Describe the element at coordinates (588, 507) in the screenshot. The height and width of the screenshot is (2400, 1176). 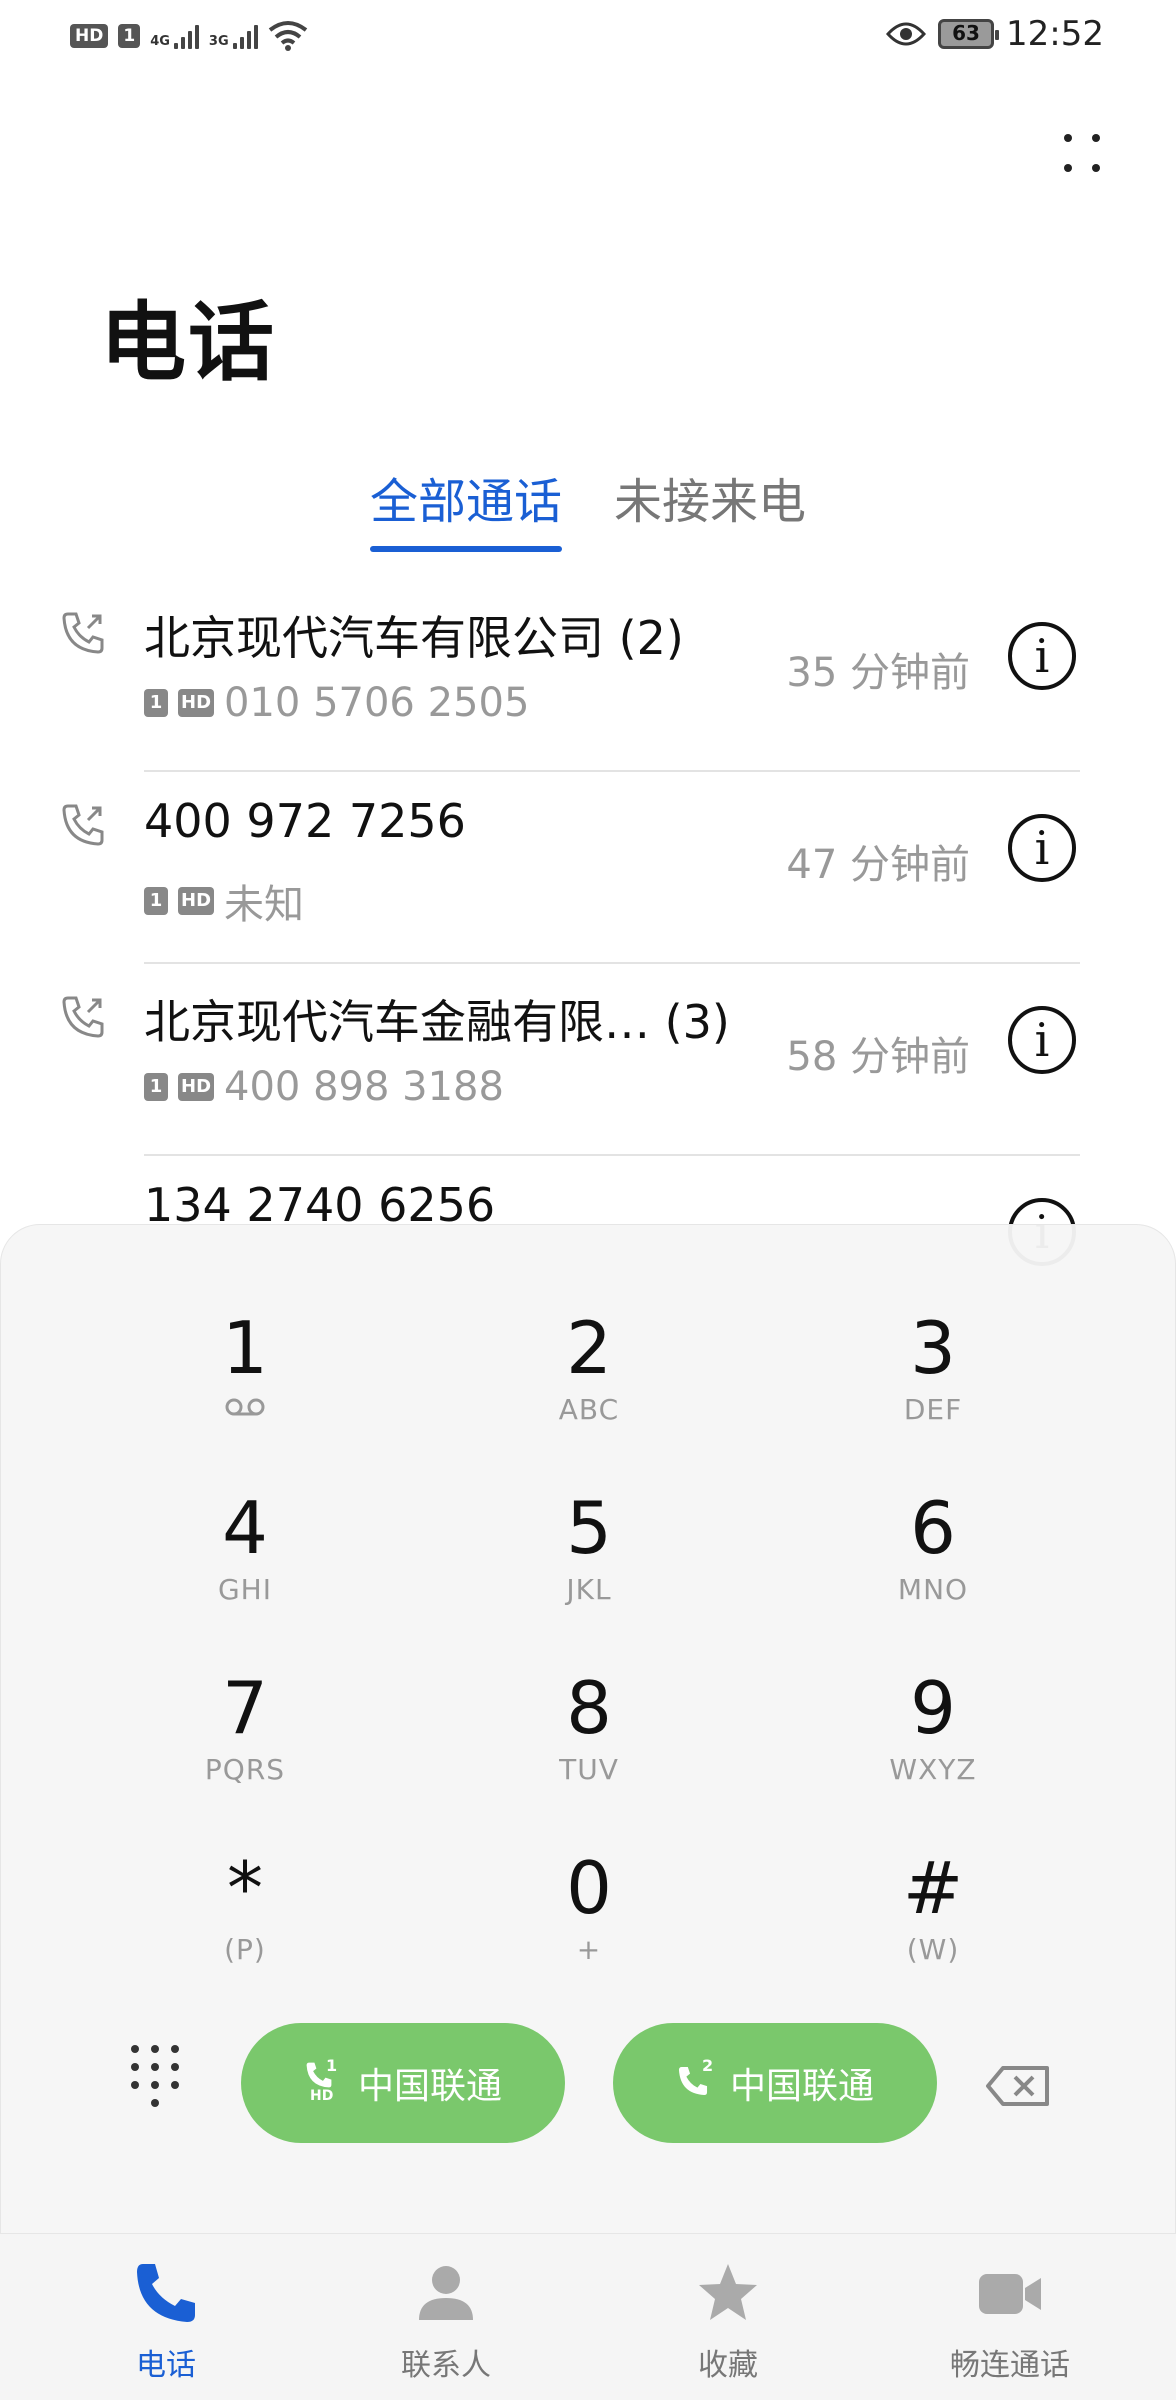
I see `call-tabs: 全部通话 未接来电` at that location.